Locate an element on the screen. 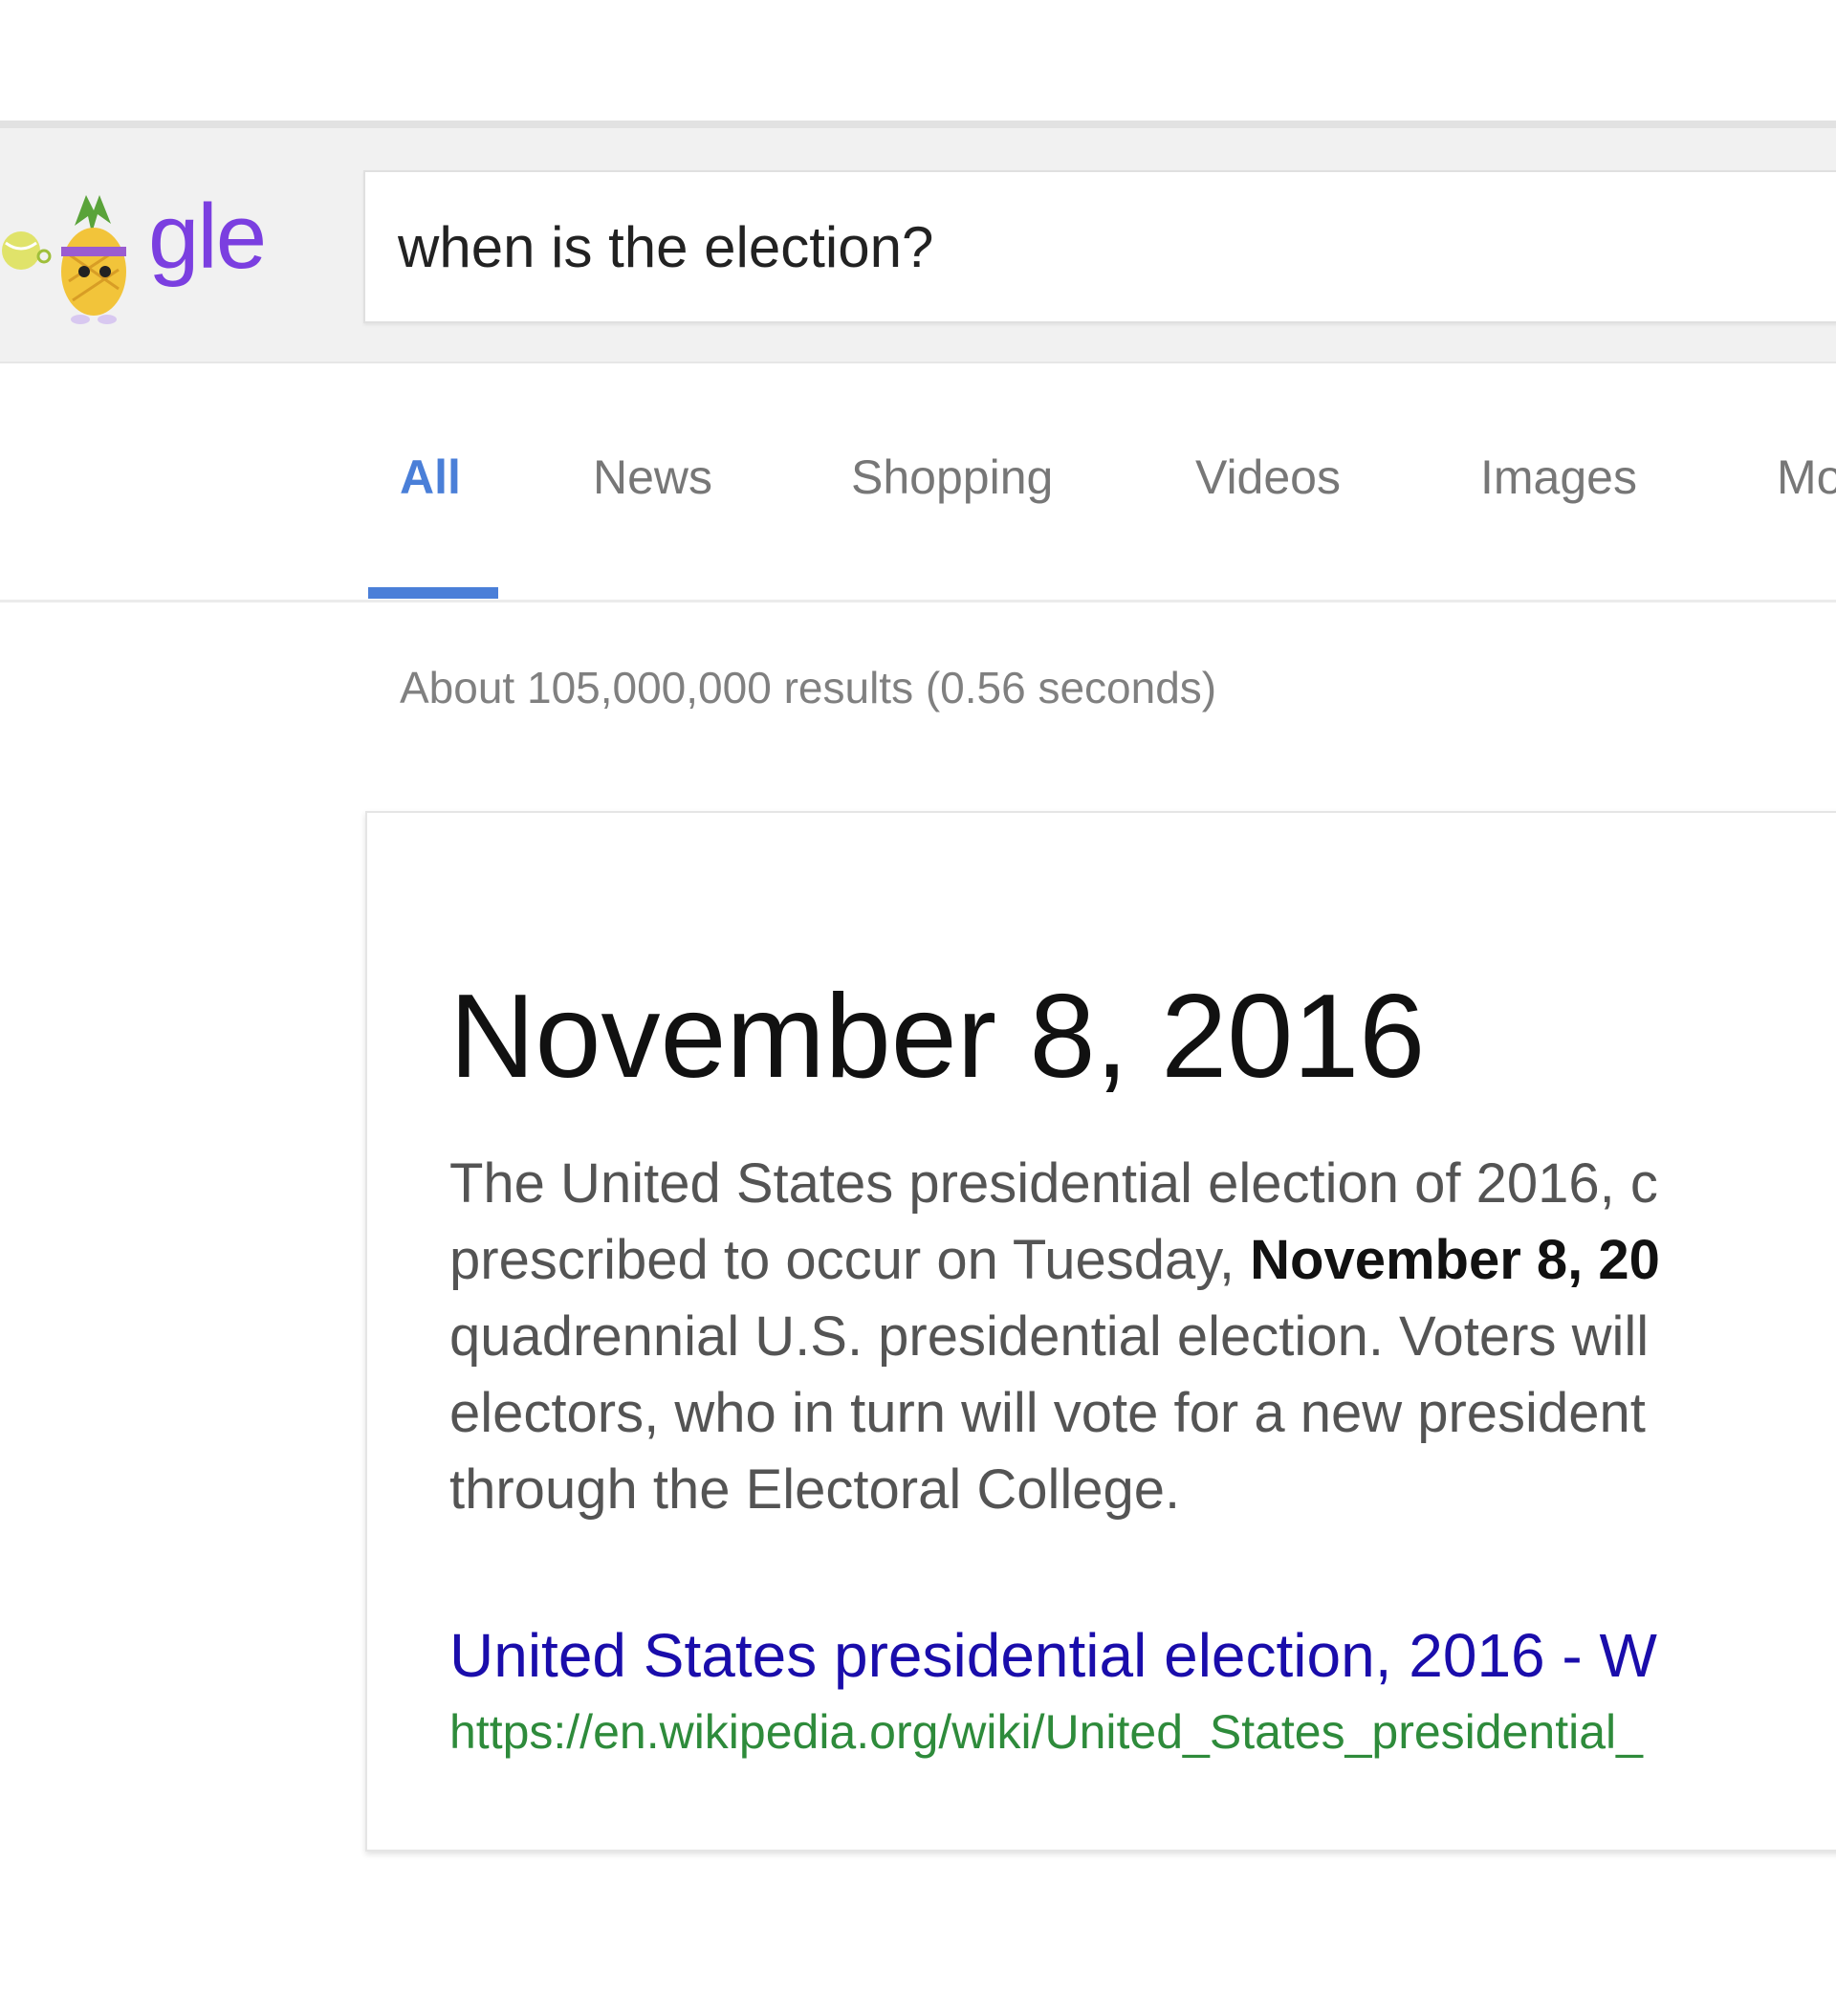 The image size is (1836, 2016). google-doodle-logo: gle is located at coordinates (143, 252).